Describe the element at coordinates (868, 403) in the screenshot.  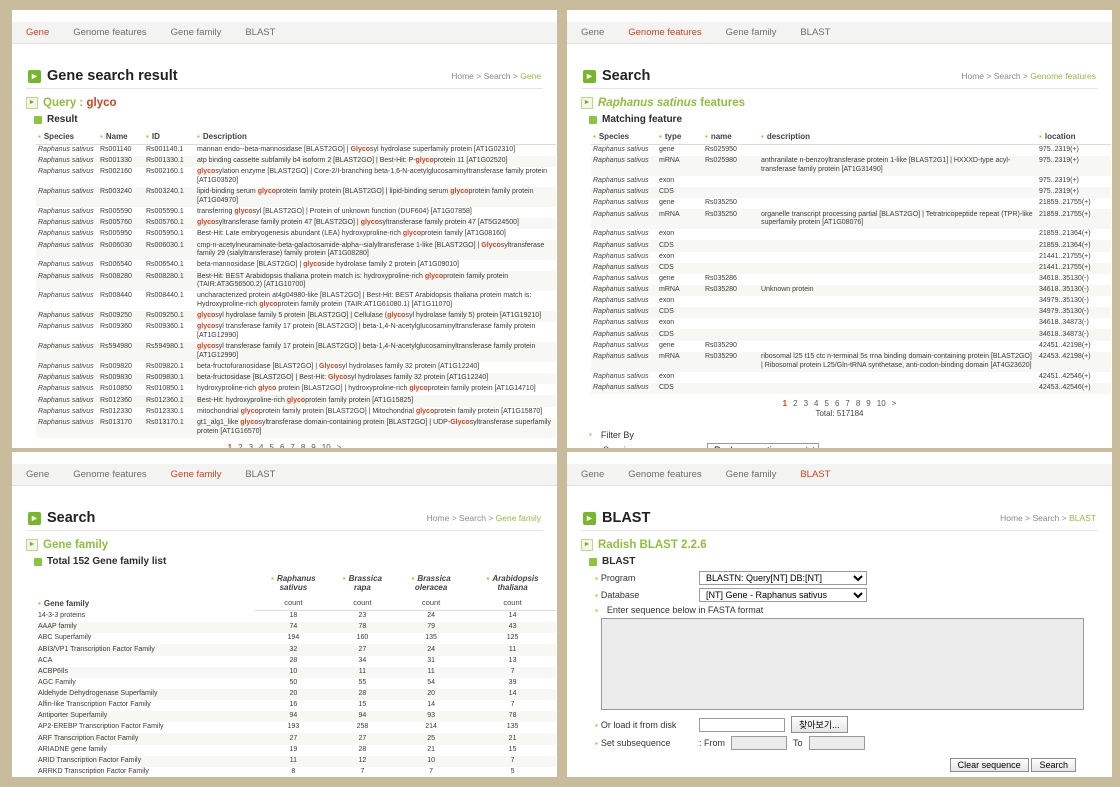
I see `page-link: 9` at that location.